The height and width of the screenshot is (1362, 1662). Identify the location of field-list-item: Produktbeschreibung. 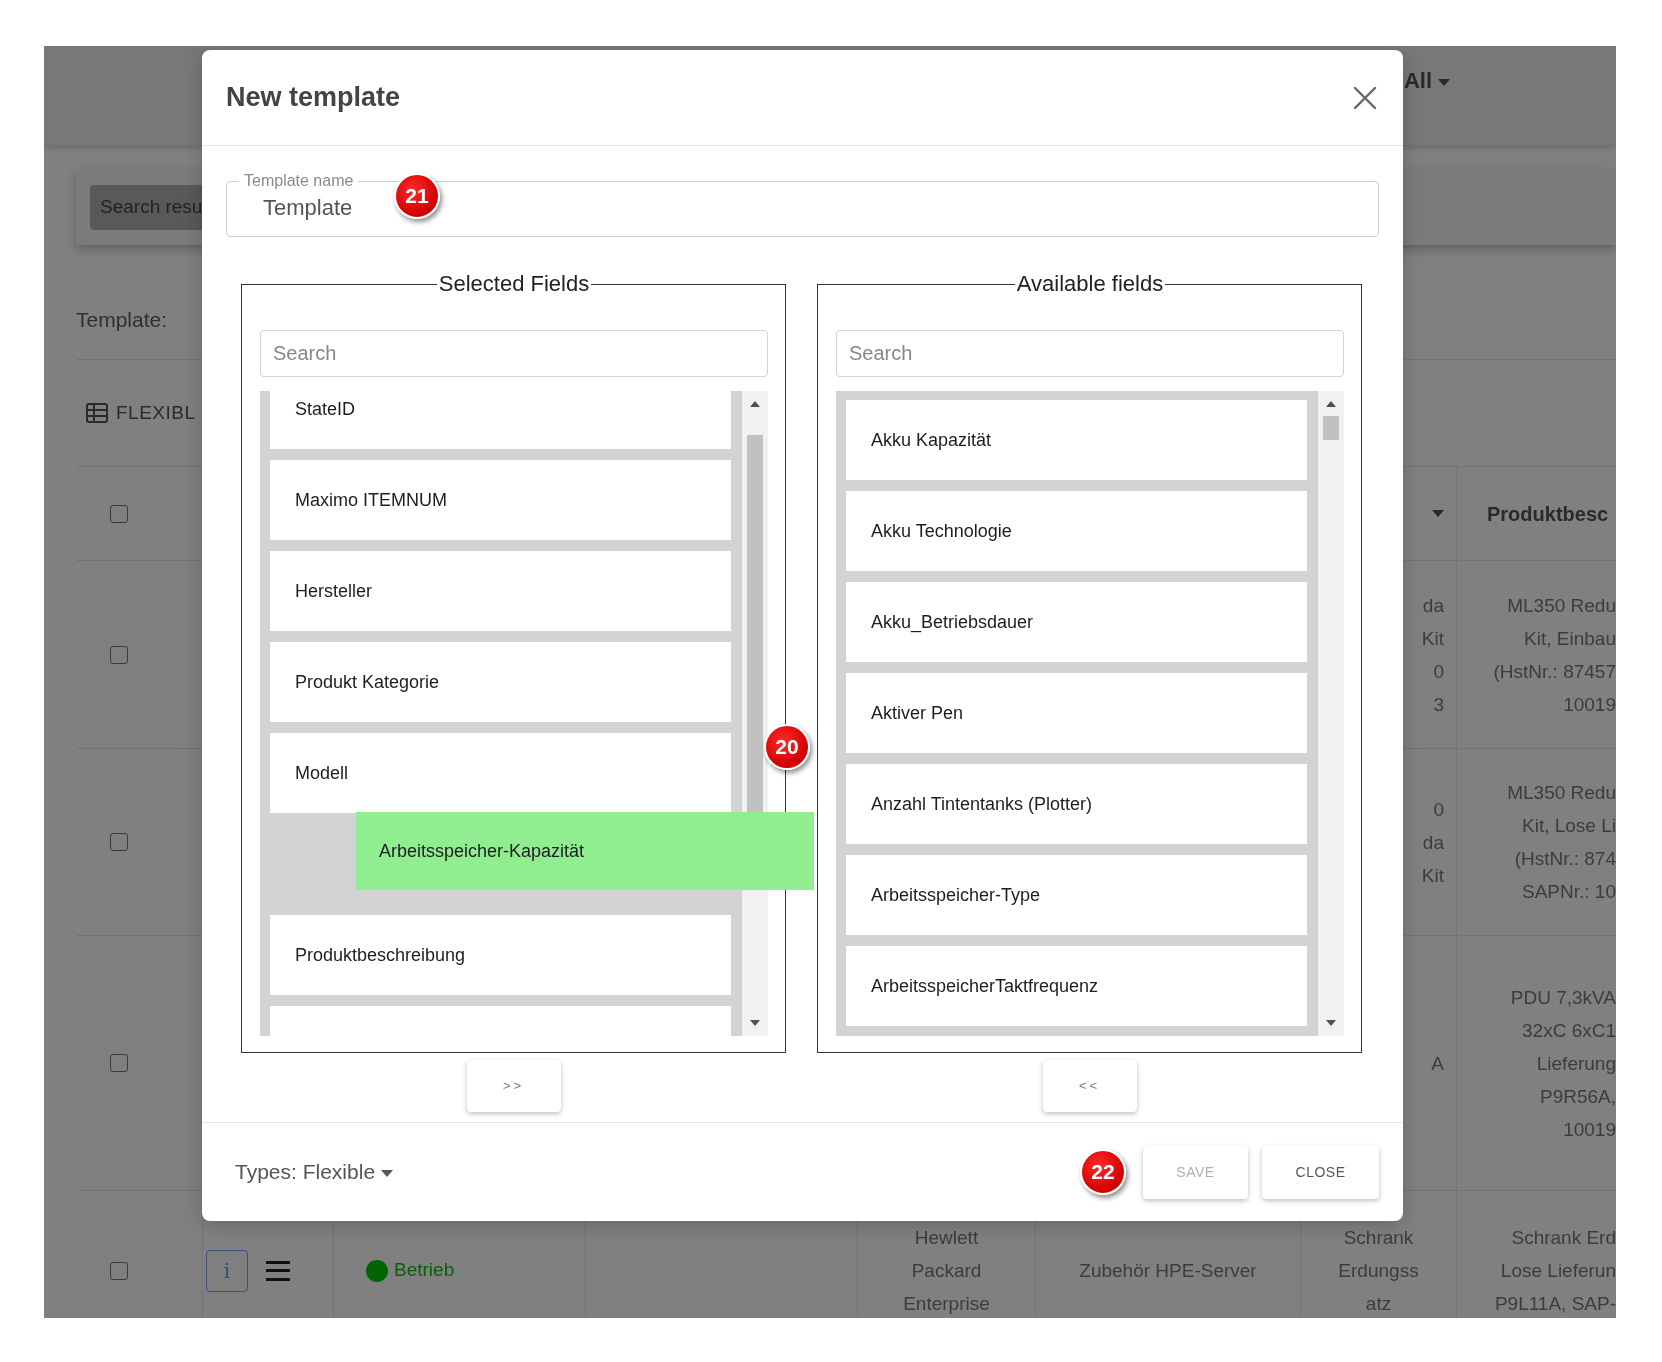
(500, 955).